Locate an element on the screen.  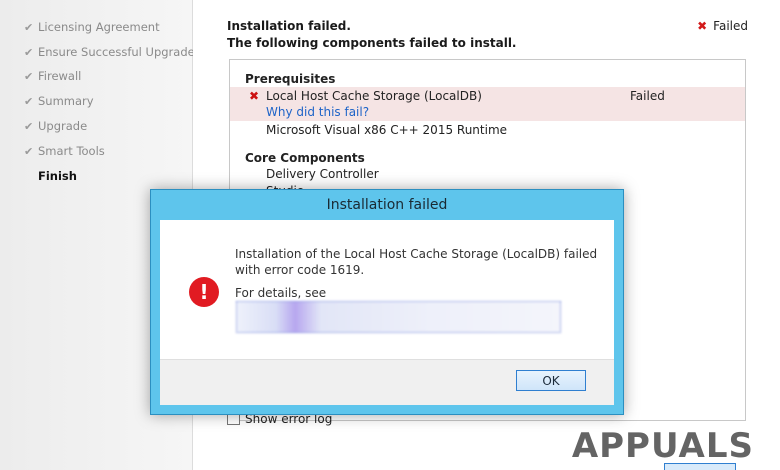
dialog-footer: OK is located at coordinates (387, 382).